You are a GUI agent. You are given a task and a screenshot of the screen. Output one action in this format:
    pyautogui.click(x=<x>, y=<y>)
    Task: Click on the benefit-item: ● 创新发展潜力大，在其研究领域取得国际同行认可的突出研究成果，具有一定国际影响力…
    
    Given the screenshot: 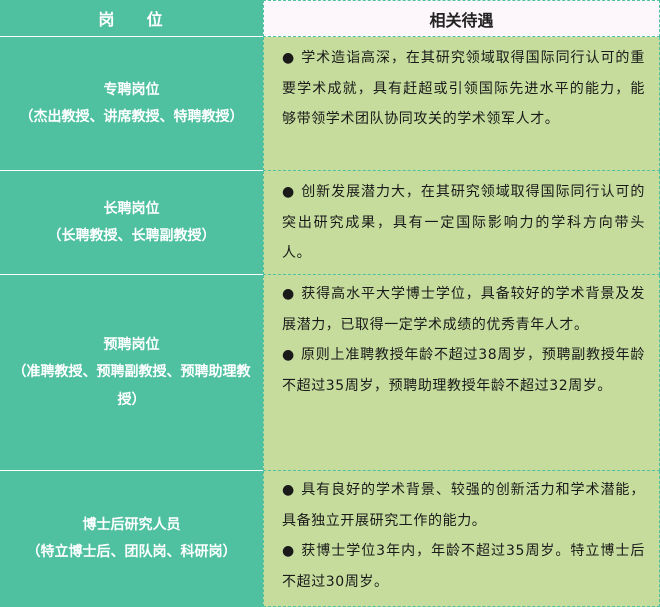 What is the action you would take?
    pyautogui.click(x=461, y=223)
    